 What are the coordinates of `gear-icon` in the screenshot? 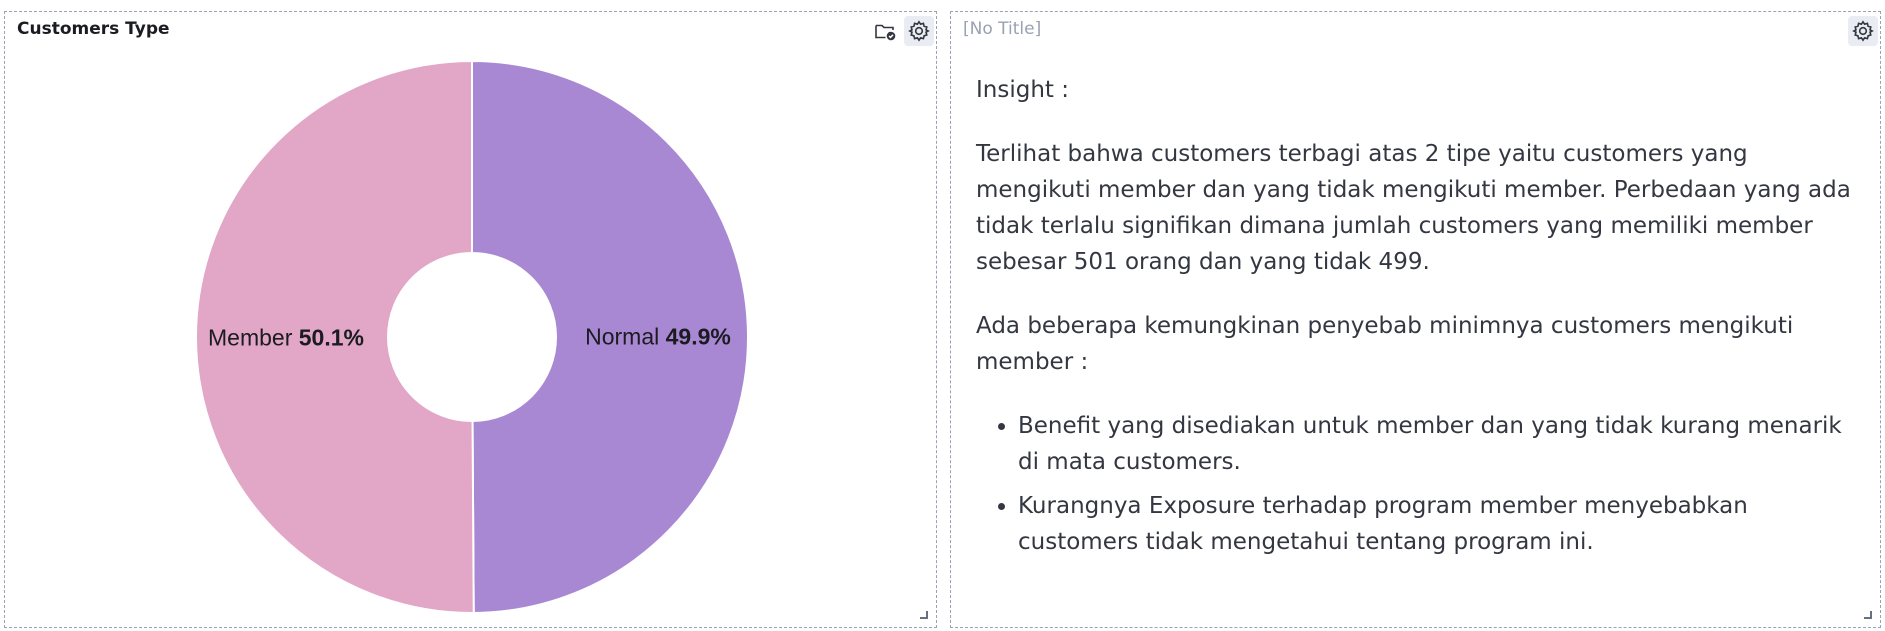 It's located at (1863, 31).